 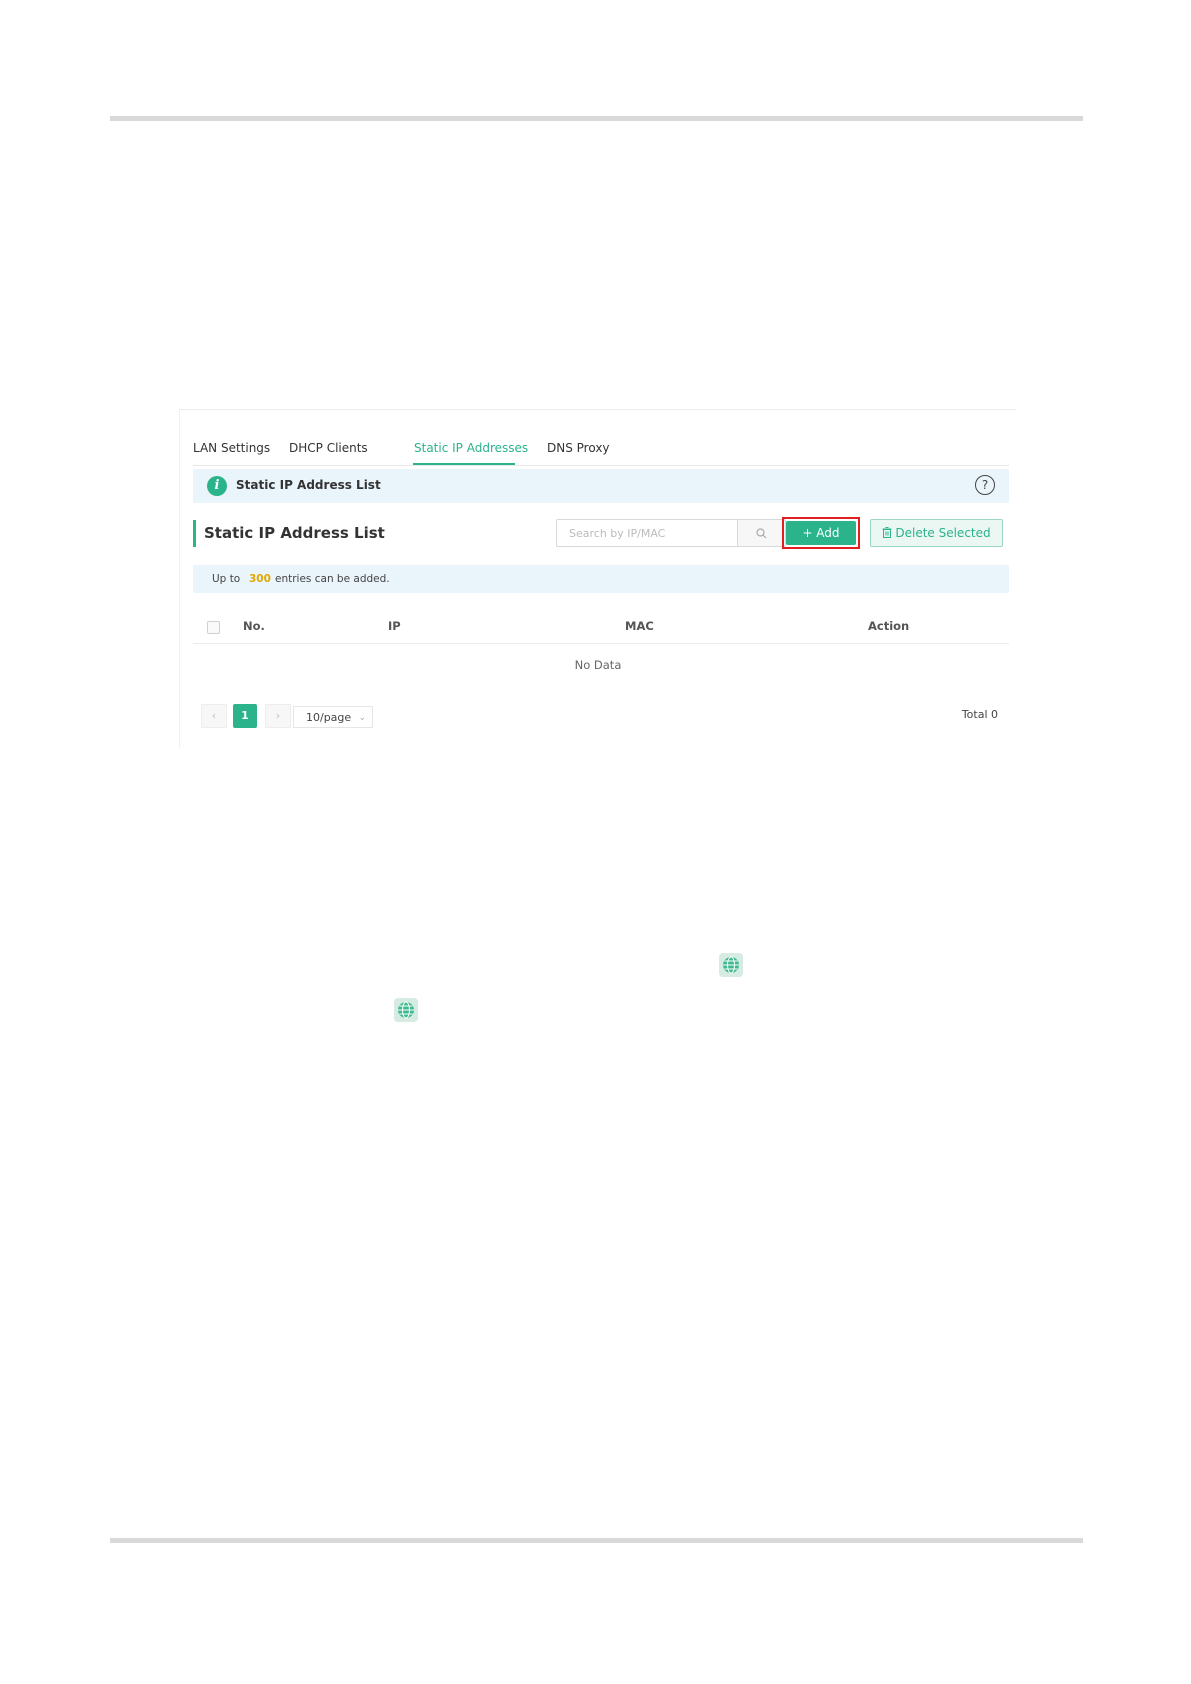 What do you see at coordinates (985, 485) in the screenshot?
I see `help-icon: ?` at bounding box center [985, 485].